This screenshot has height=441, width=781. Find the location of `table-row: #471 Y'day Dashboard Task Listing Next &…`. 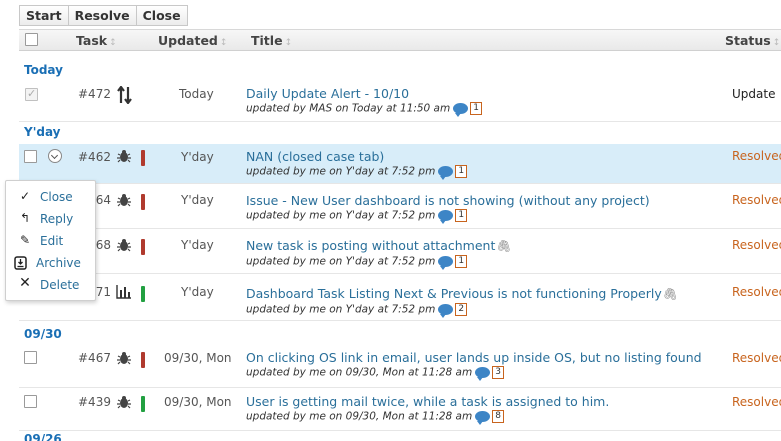

table-row: #471 Y'day Dashboard Task Listing Next &… is located at coordinates (400, 298).